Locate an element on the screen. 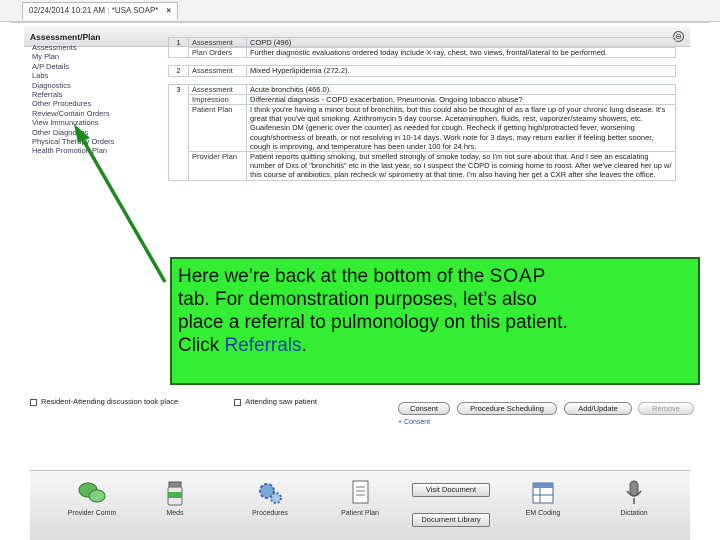  callout-brand: SOAP is located at coordinates (518, 276).